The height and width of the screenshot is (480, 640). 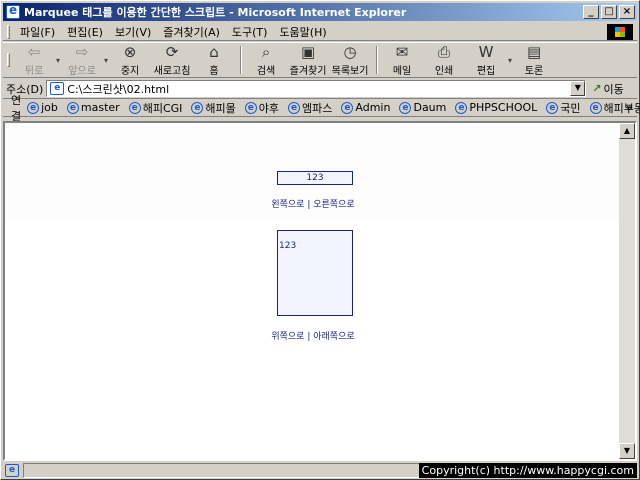 I want to click on link-label: 엠파스, so click(x=317, y=108).